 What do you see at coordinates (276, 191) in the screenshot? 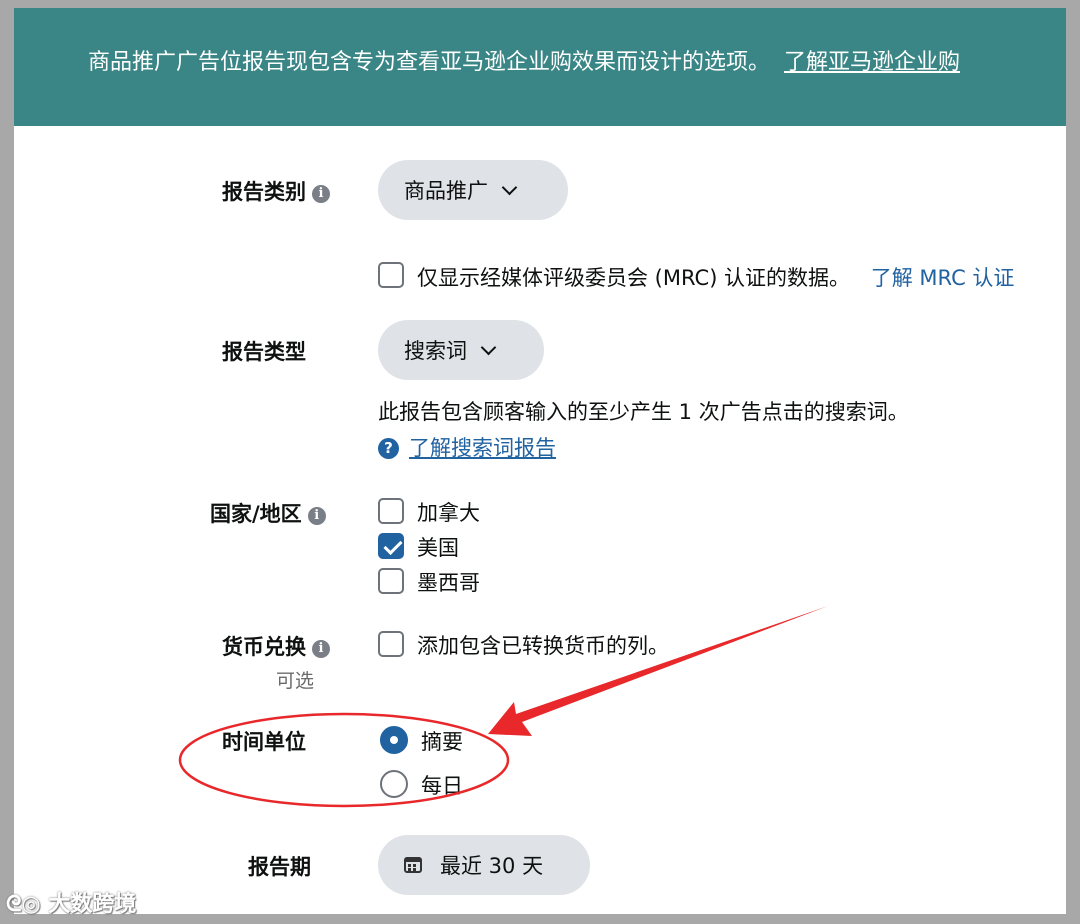
I see `report-category-label: 报告类别 i` at bounding box center [276, 191].